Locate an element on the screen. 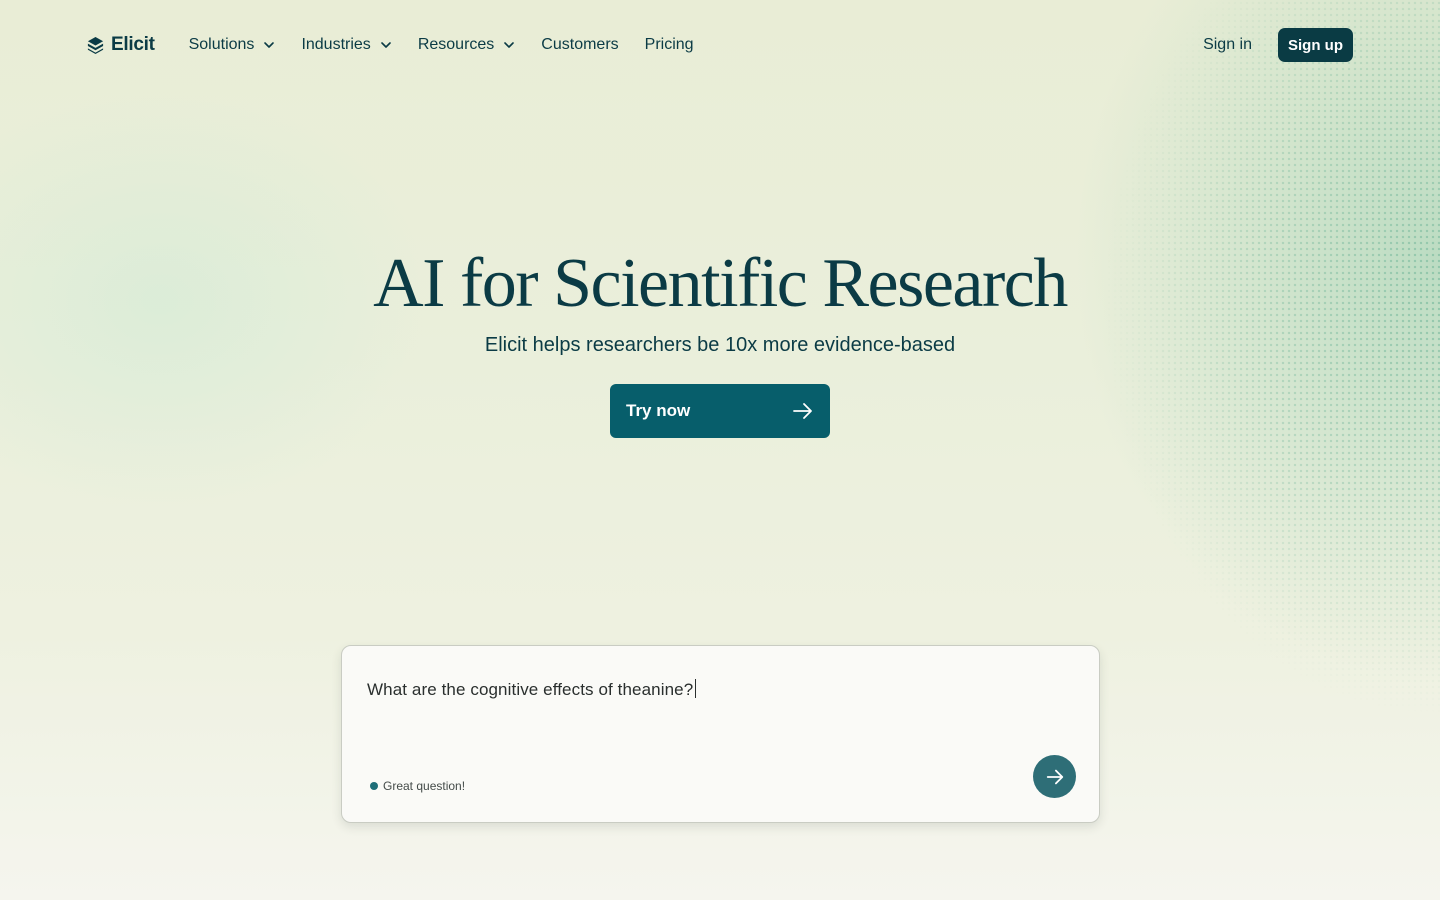 This screenshot has height=900, width=1440. nav-item-resources: Resources is located at coordinates (466, 45).